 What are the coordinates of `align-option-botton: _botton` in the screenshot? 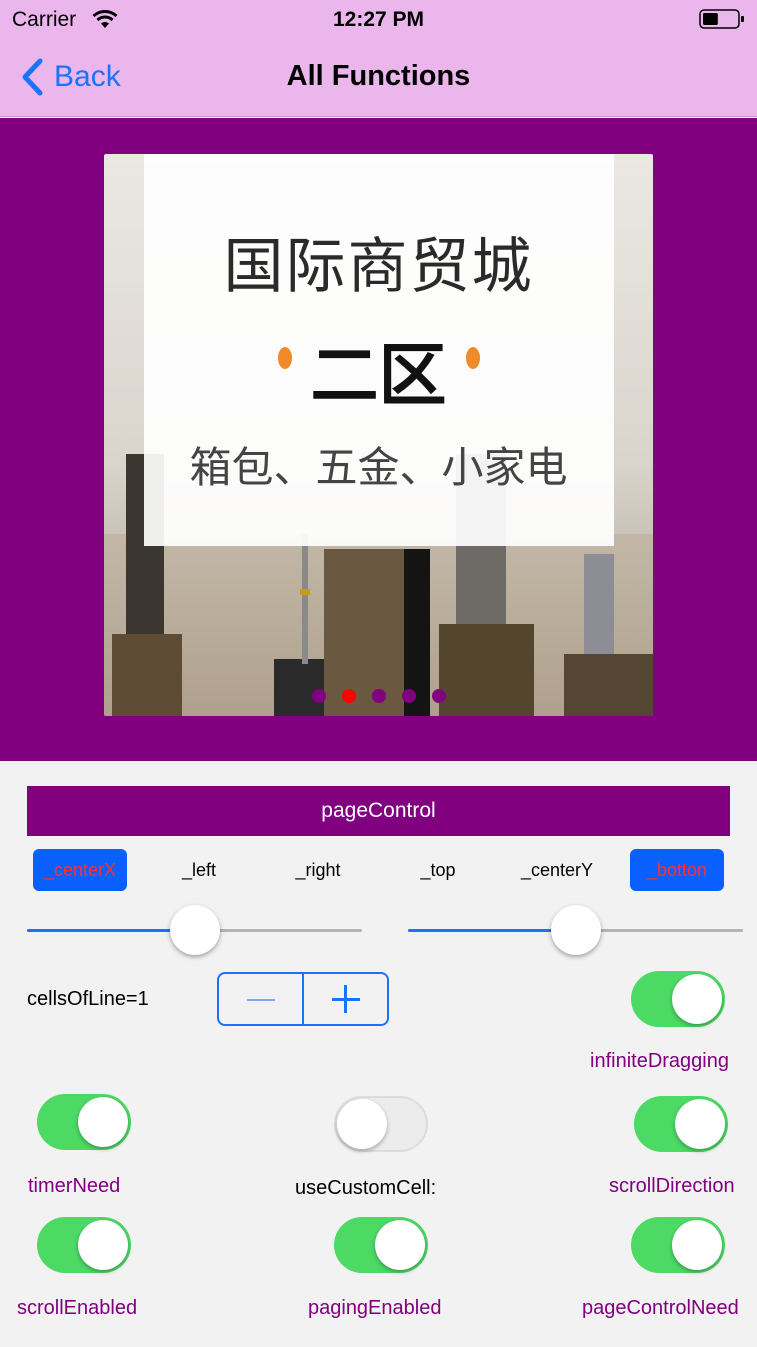 It's located at (677, 870).